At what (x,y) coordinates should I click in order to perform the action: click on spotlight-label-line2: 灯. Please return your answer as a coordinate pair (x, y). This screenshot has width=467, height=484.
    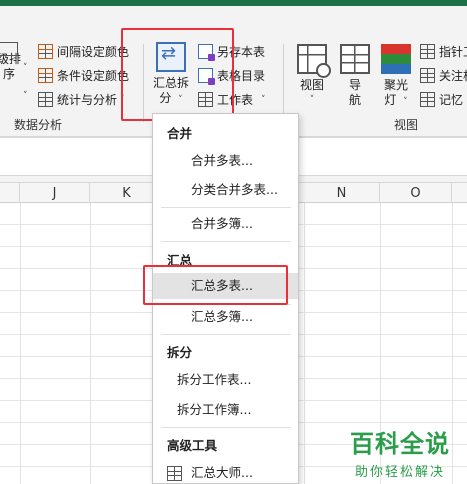
    Looking at the image, I should click on (390, 100).